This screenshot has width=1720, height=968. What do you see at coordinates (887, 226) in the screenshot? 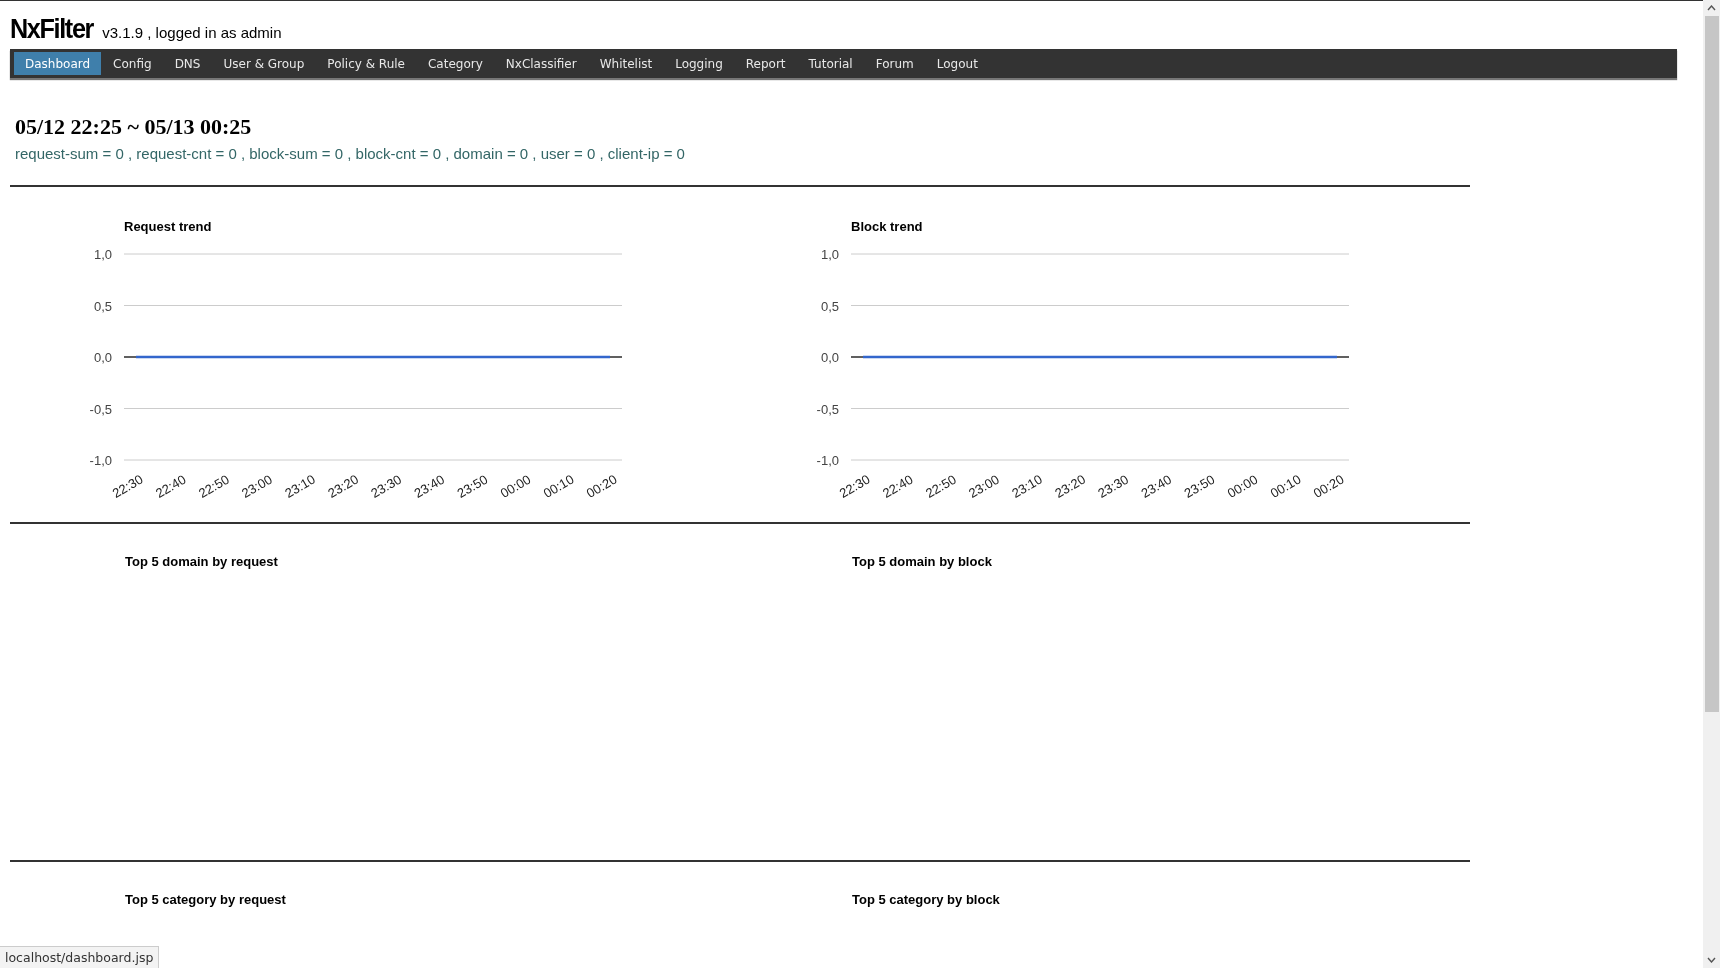
I see `chart-title: Block trend` at bounding box center [887, 226].